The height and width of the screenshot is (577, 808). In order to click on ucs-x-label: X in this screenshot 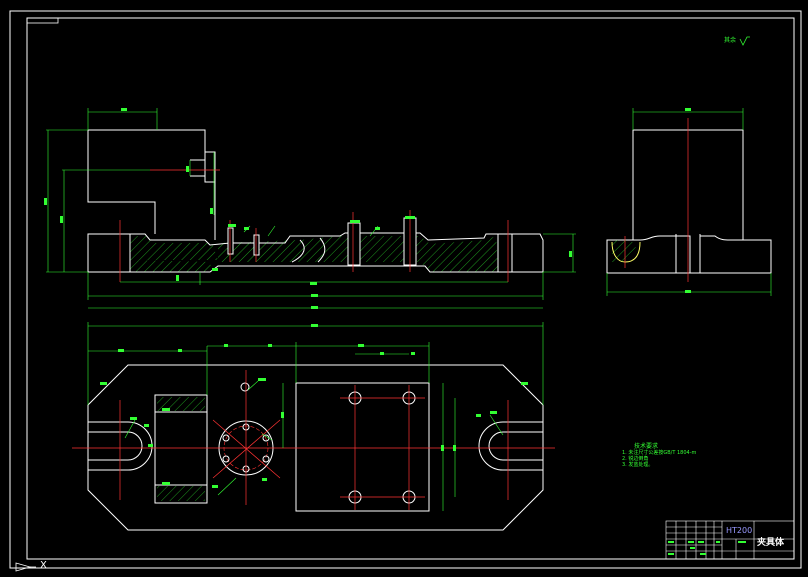, I will do `click(43, 565)`.